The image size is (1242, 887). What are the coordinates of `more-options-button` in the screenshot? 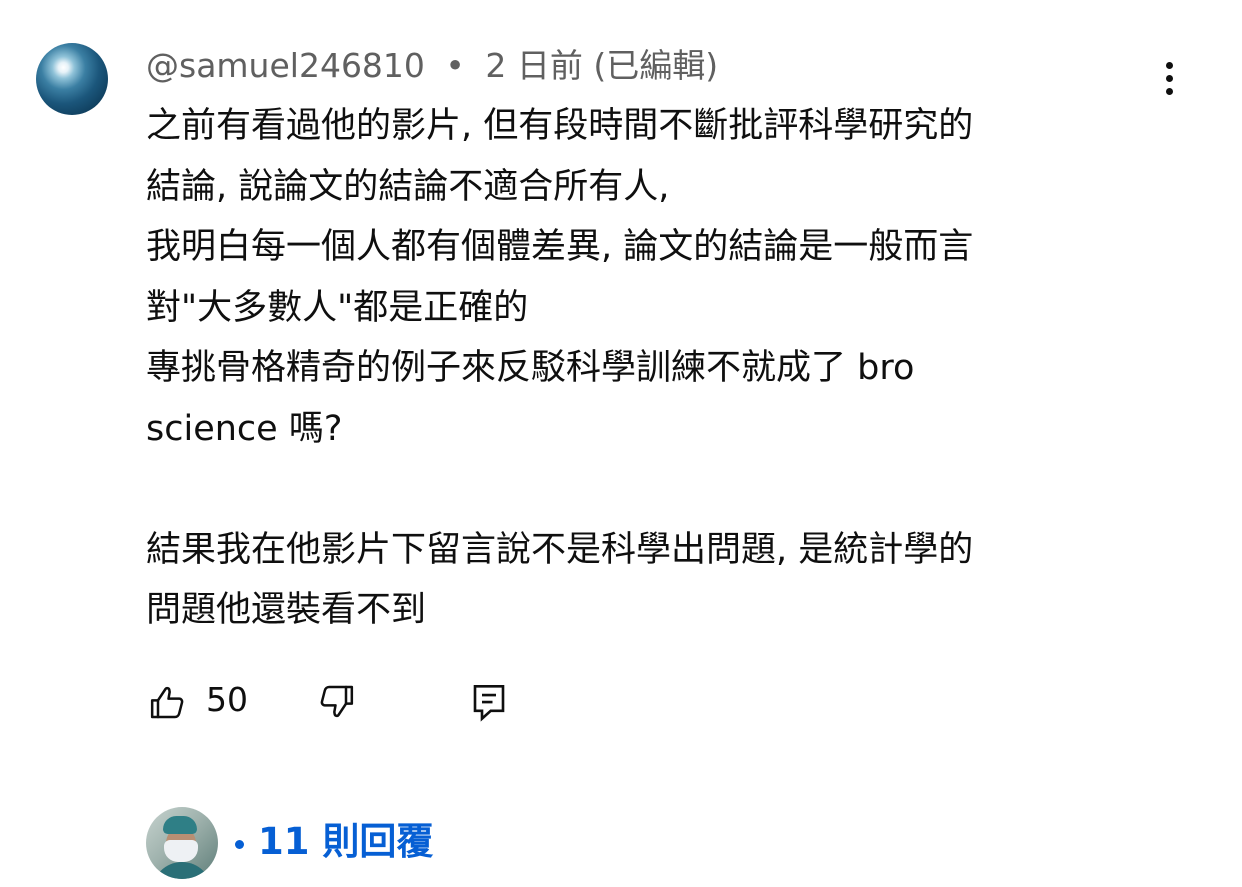 It's located at (1170, 78).